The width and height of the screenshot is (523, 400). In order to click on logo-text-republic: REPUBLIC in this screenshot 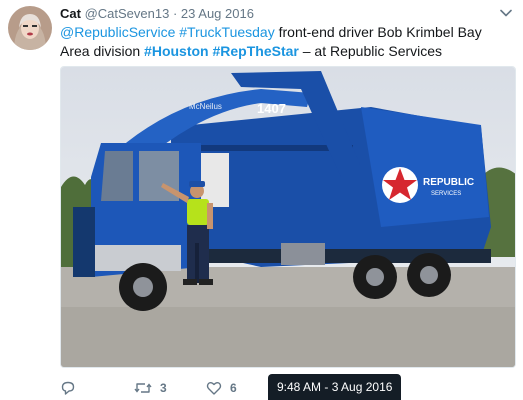, I will do `click(448, 182)`.